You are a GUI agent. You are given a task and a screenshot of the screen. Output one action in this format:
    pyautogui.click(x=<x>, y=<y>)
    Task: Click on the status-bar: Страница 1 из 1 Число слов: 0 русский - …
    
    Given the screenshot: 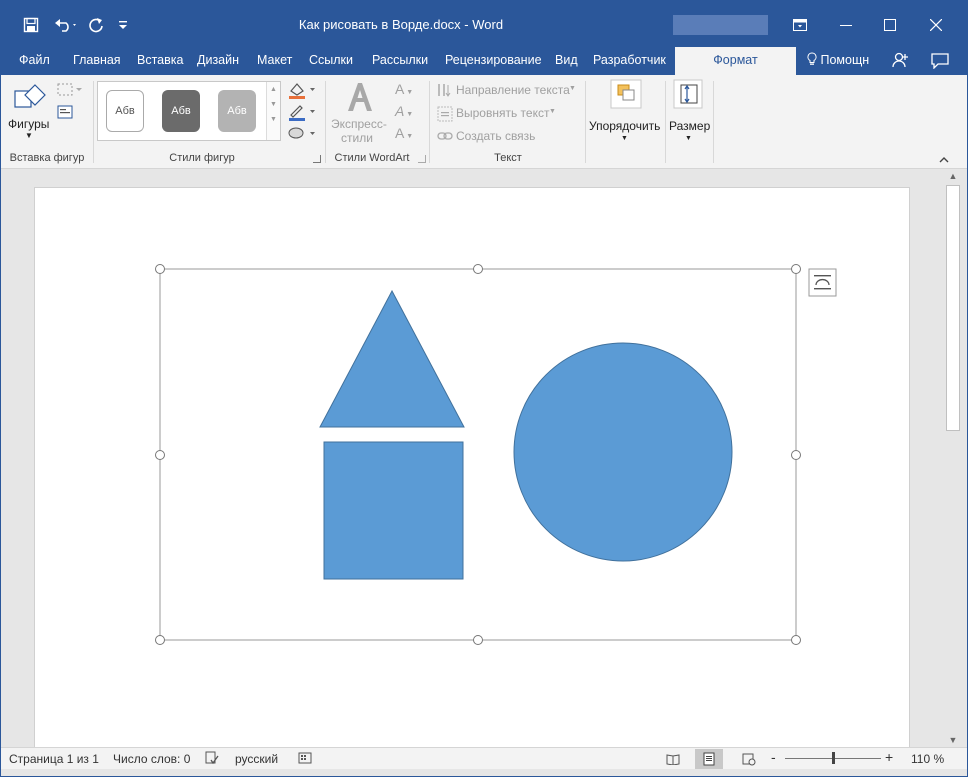 What is the action you would take?
    pyautogui.click(x=484, y=758)
    